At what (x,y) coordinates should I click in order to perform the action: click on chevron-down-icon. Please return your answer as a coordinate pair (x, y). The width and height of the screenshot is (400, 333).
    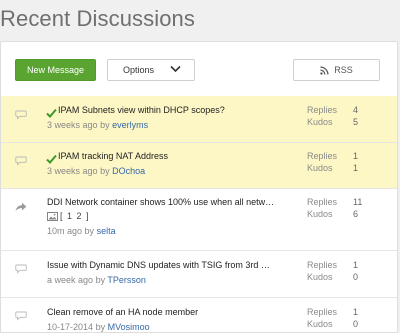
    Looking at the image, I should click on (175, 70).